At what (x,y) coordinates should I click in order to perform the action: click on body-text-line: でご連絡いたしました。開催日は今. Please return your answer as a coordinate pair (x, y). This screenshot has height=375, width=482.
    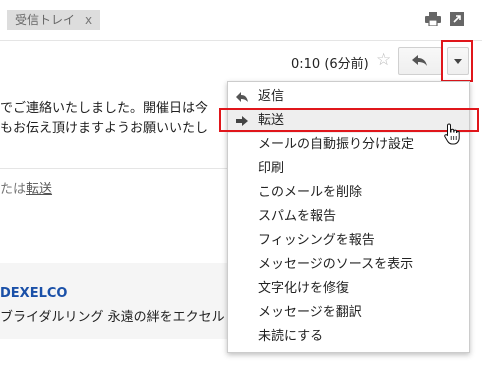
    Looking at the image, I should click on (104, 108).